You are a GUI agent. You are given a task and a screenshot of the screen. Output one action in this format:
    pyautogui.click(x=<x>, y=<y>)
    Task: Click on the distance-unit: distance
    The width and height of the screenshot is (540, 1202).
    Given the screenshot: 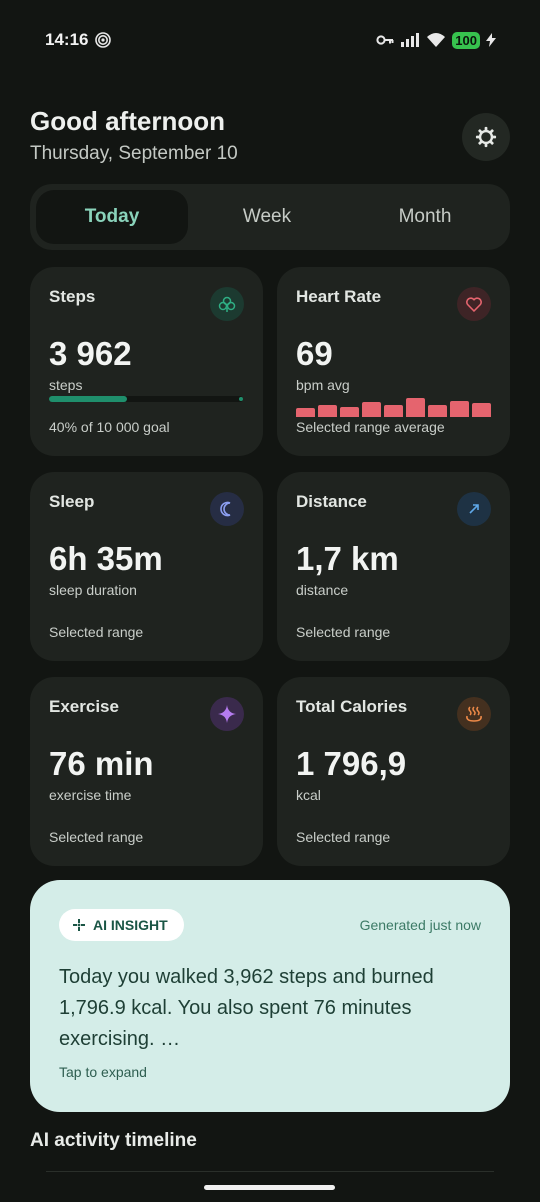 What is the action you would take?
    pyautogui.click(x=322, y=590)
    